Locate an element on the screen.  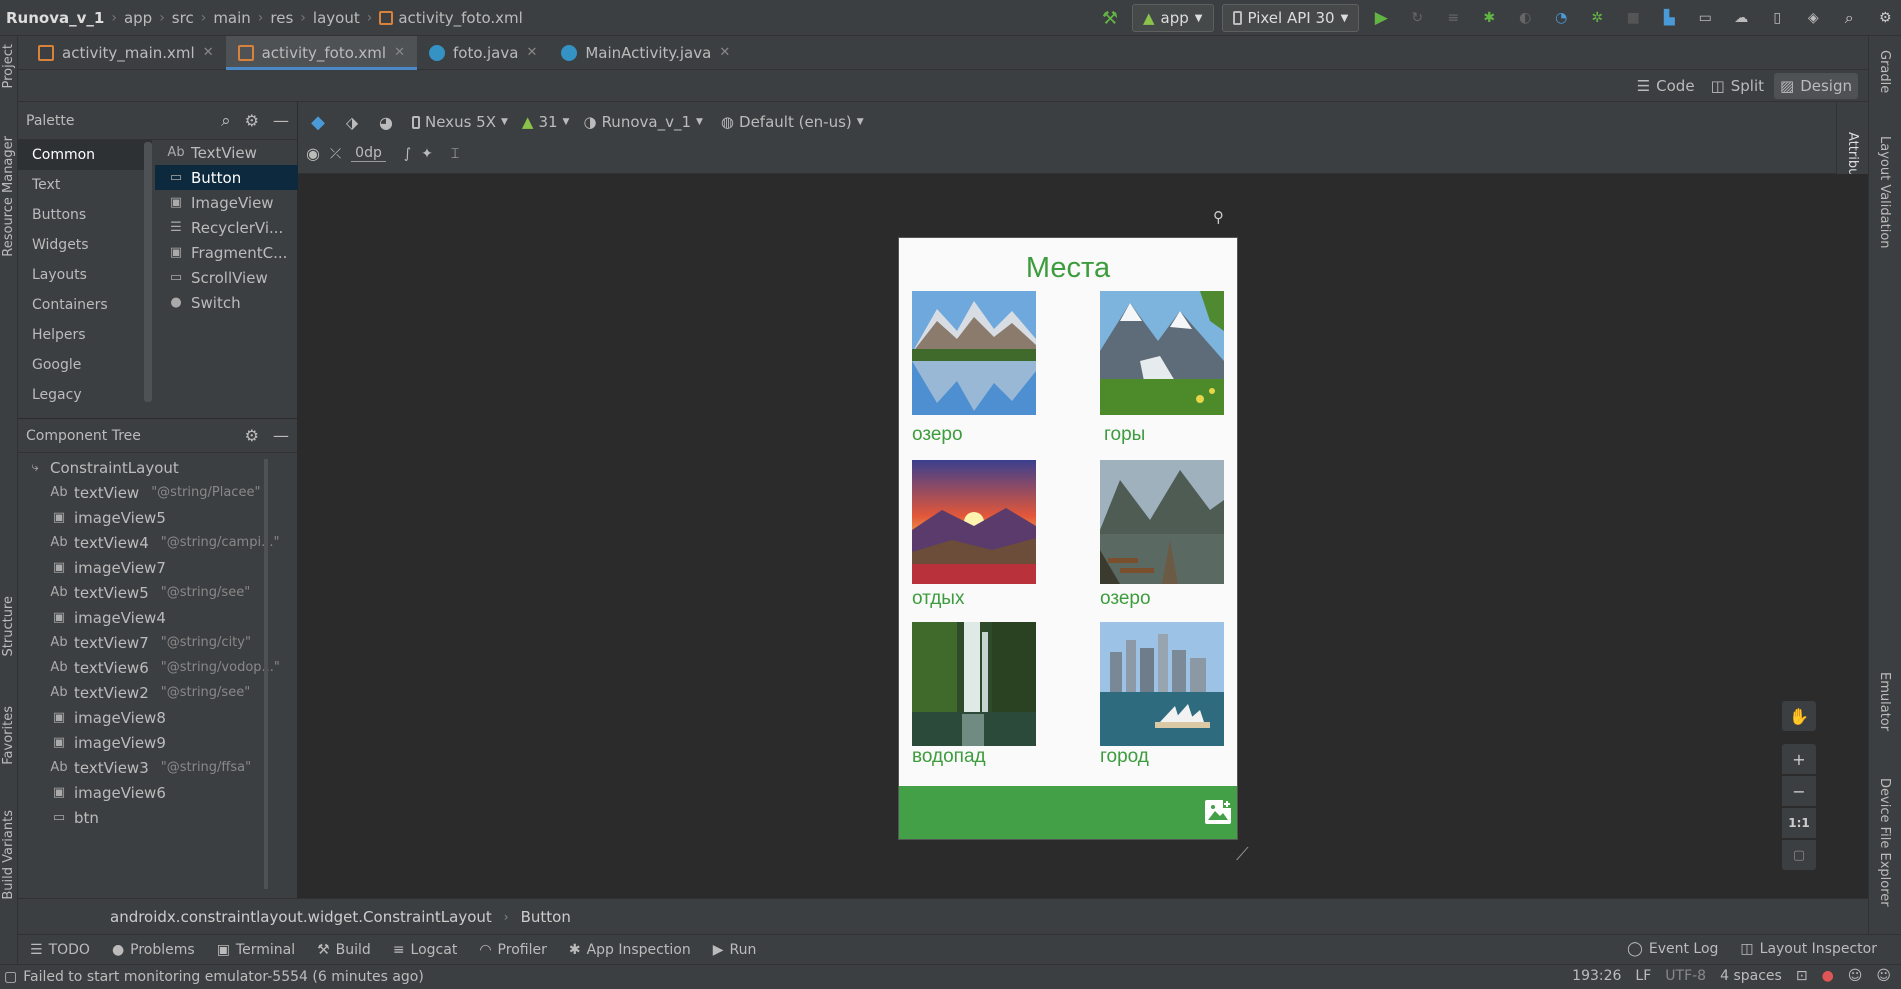
breadcrumb-project: Runova_v_1 is located at coordinates (55, 18).